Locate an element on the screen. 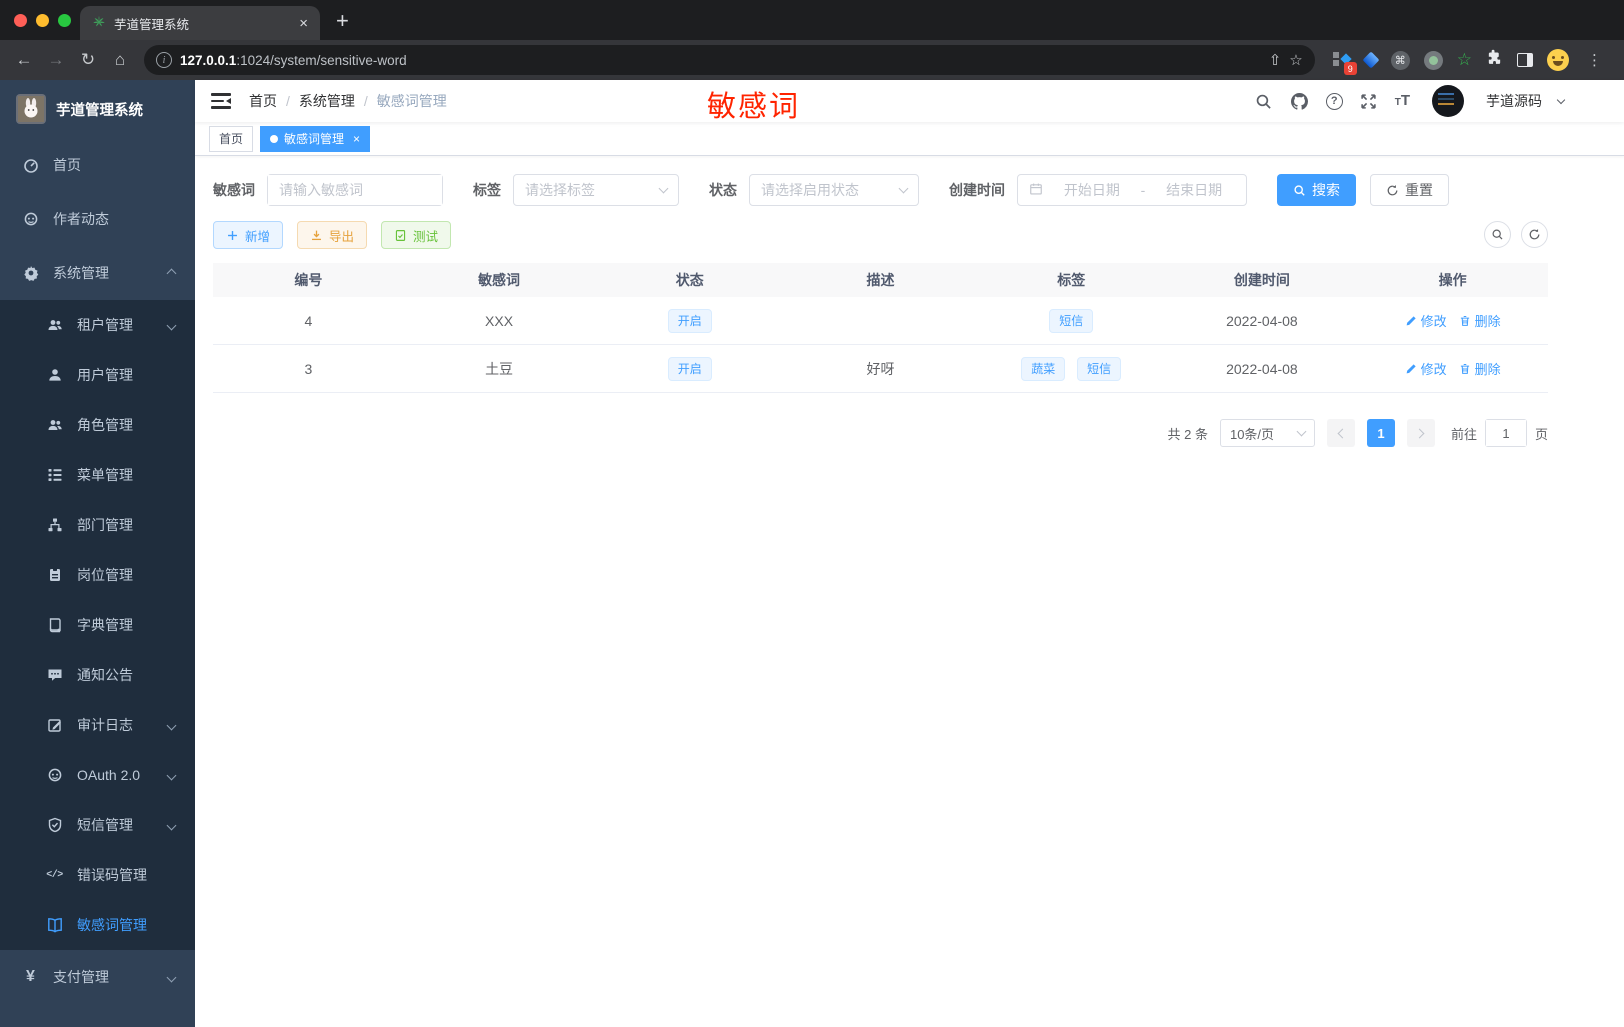 The height and width of the screenshot is (1027, 1624). sidebar-item-payment: ¥ 支付管理 is located at coordinates (97, 977).